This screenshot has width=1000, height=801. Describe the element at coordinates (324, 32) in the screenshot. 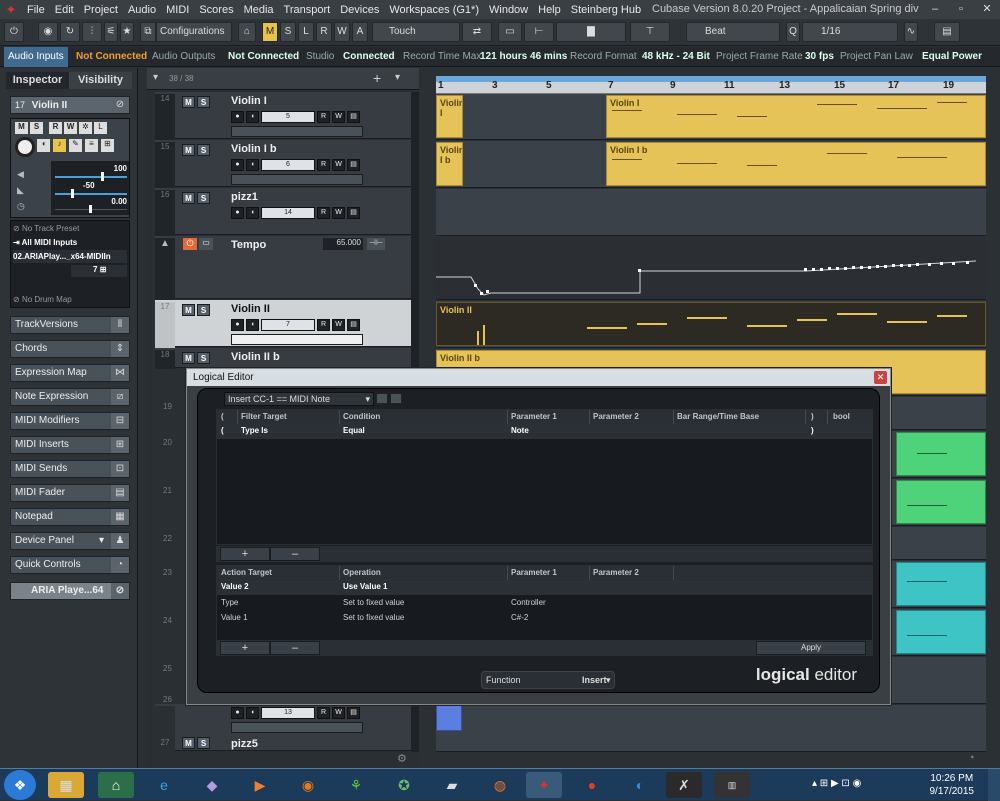

I see `mode-r-button: R` at that location.